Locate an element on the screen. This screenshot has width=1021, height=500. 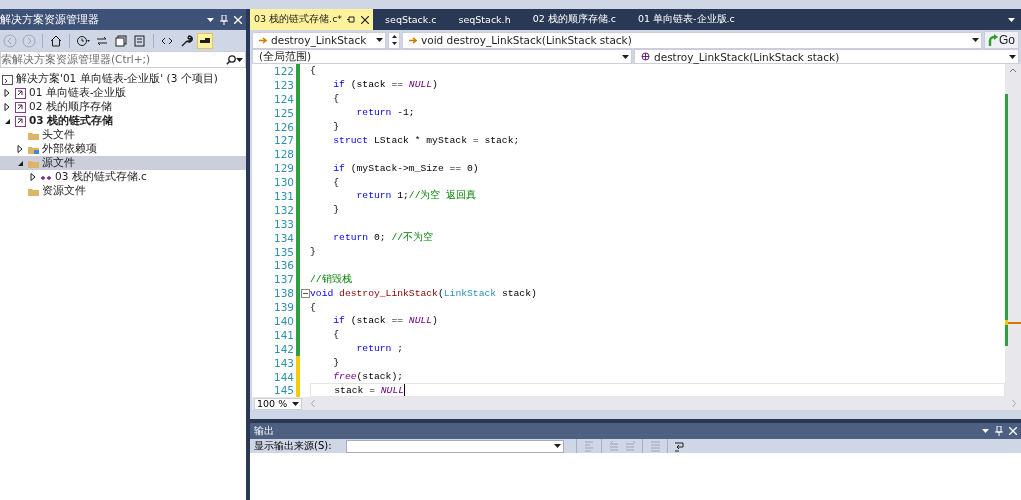
curved-arrow-icon is located at coordinates (993, 40).